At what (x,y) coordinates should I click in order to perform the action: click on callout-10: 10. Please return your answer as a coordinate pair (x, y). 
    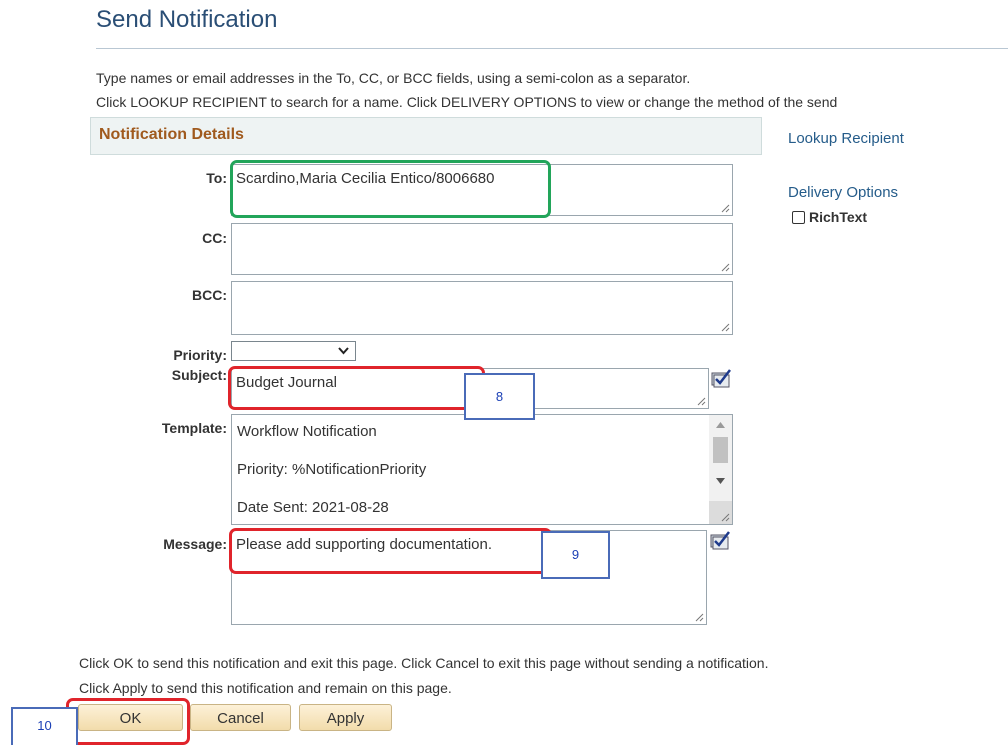
    Looking at the image, I should click on (44, 726).